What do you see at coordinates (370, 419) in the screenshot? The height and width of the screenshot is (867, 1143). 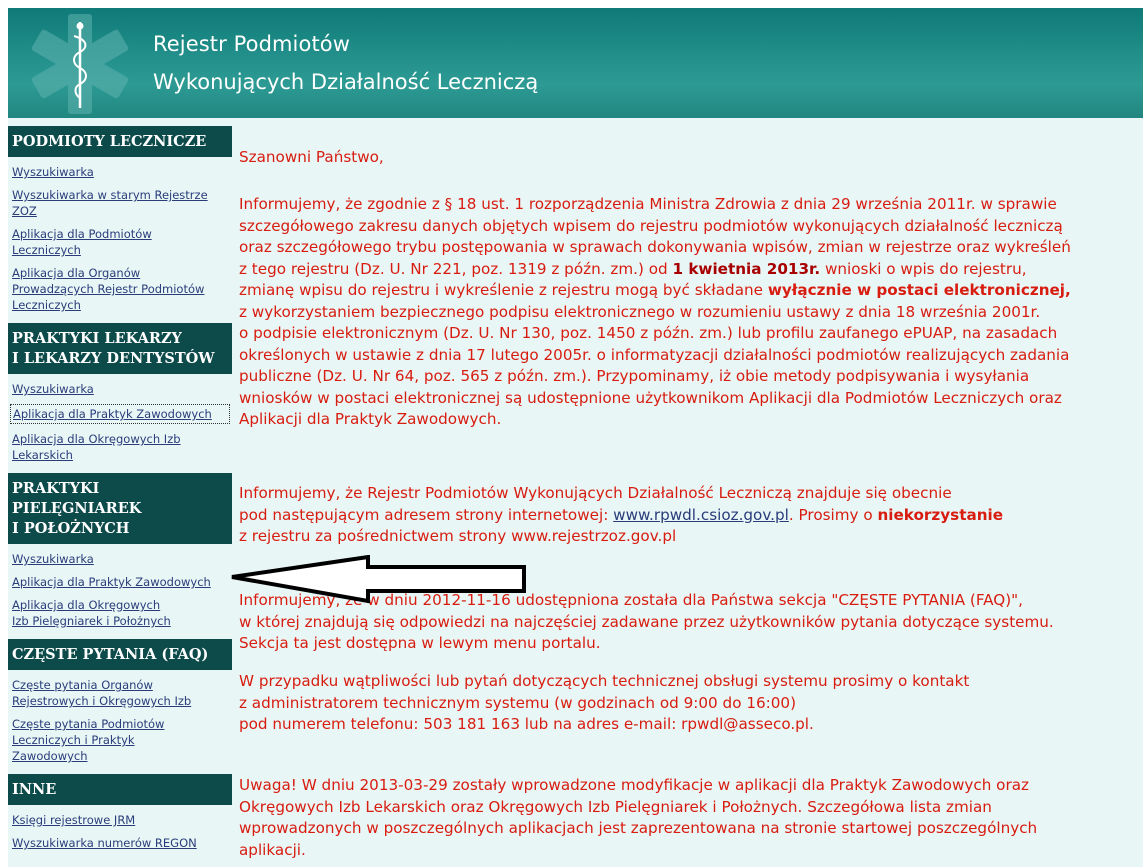 I see `text-line: Aplikacji dla Praktyk Zawodowych.` at bounding box center [370, 419].